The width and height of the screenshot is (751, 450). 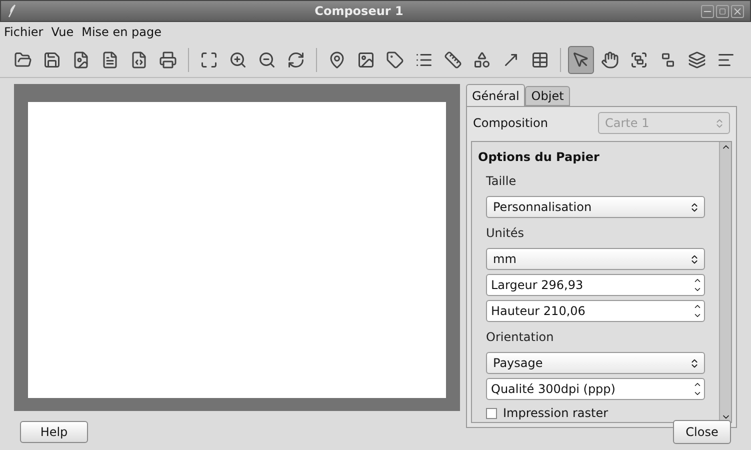 I want to click on spin-box: Qualité 300dpi (ppp), so click(x=595, y=389).